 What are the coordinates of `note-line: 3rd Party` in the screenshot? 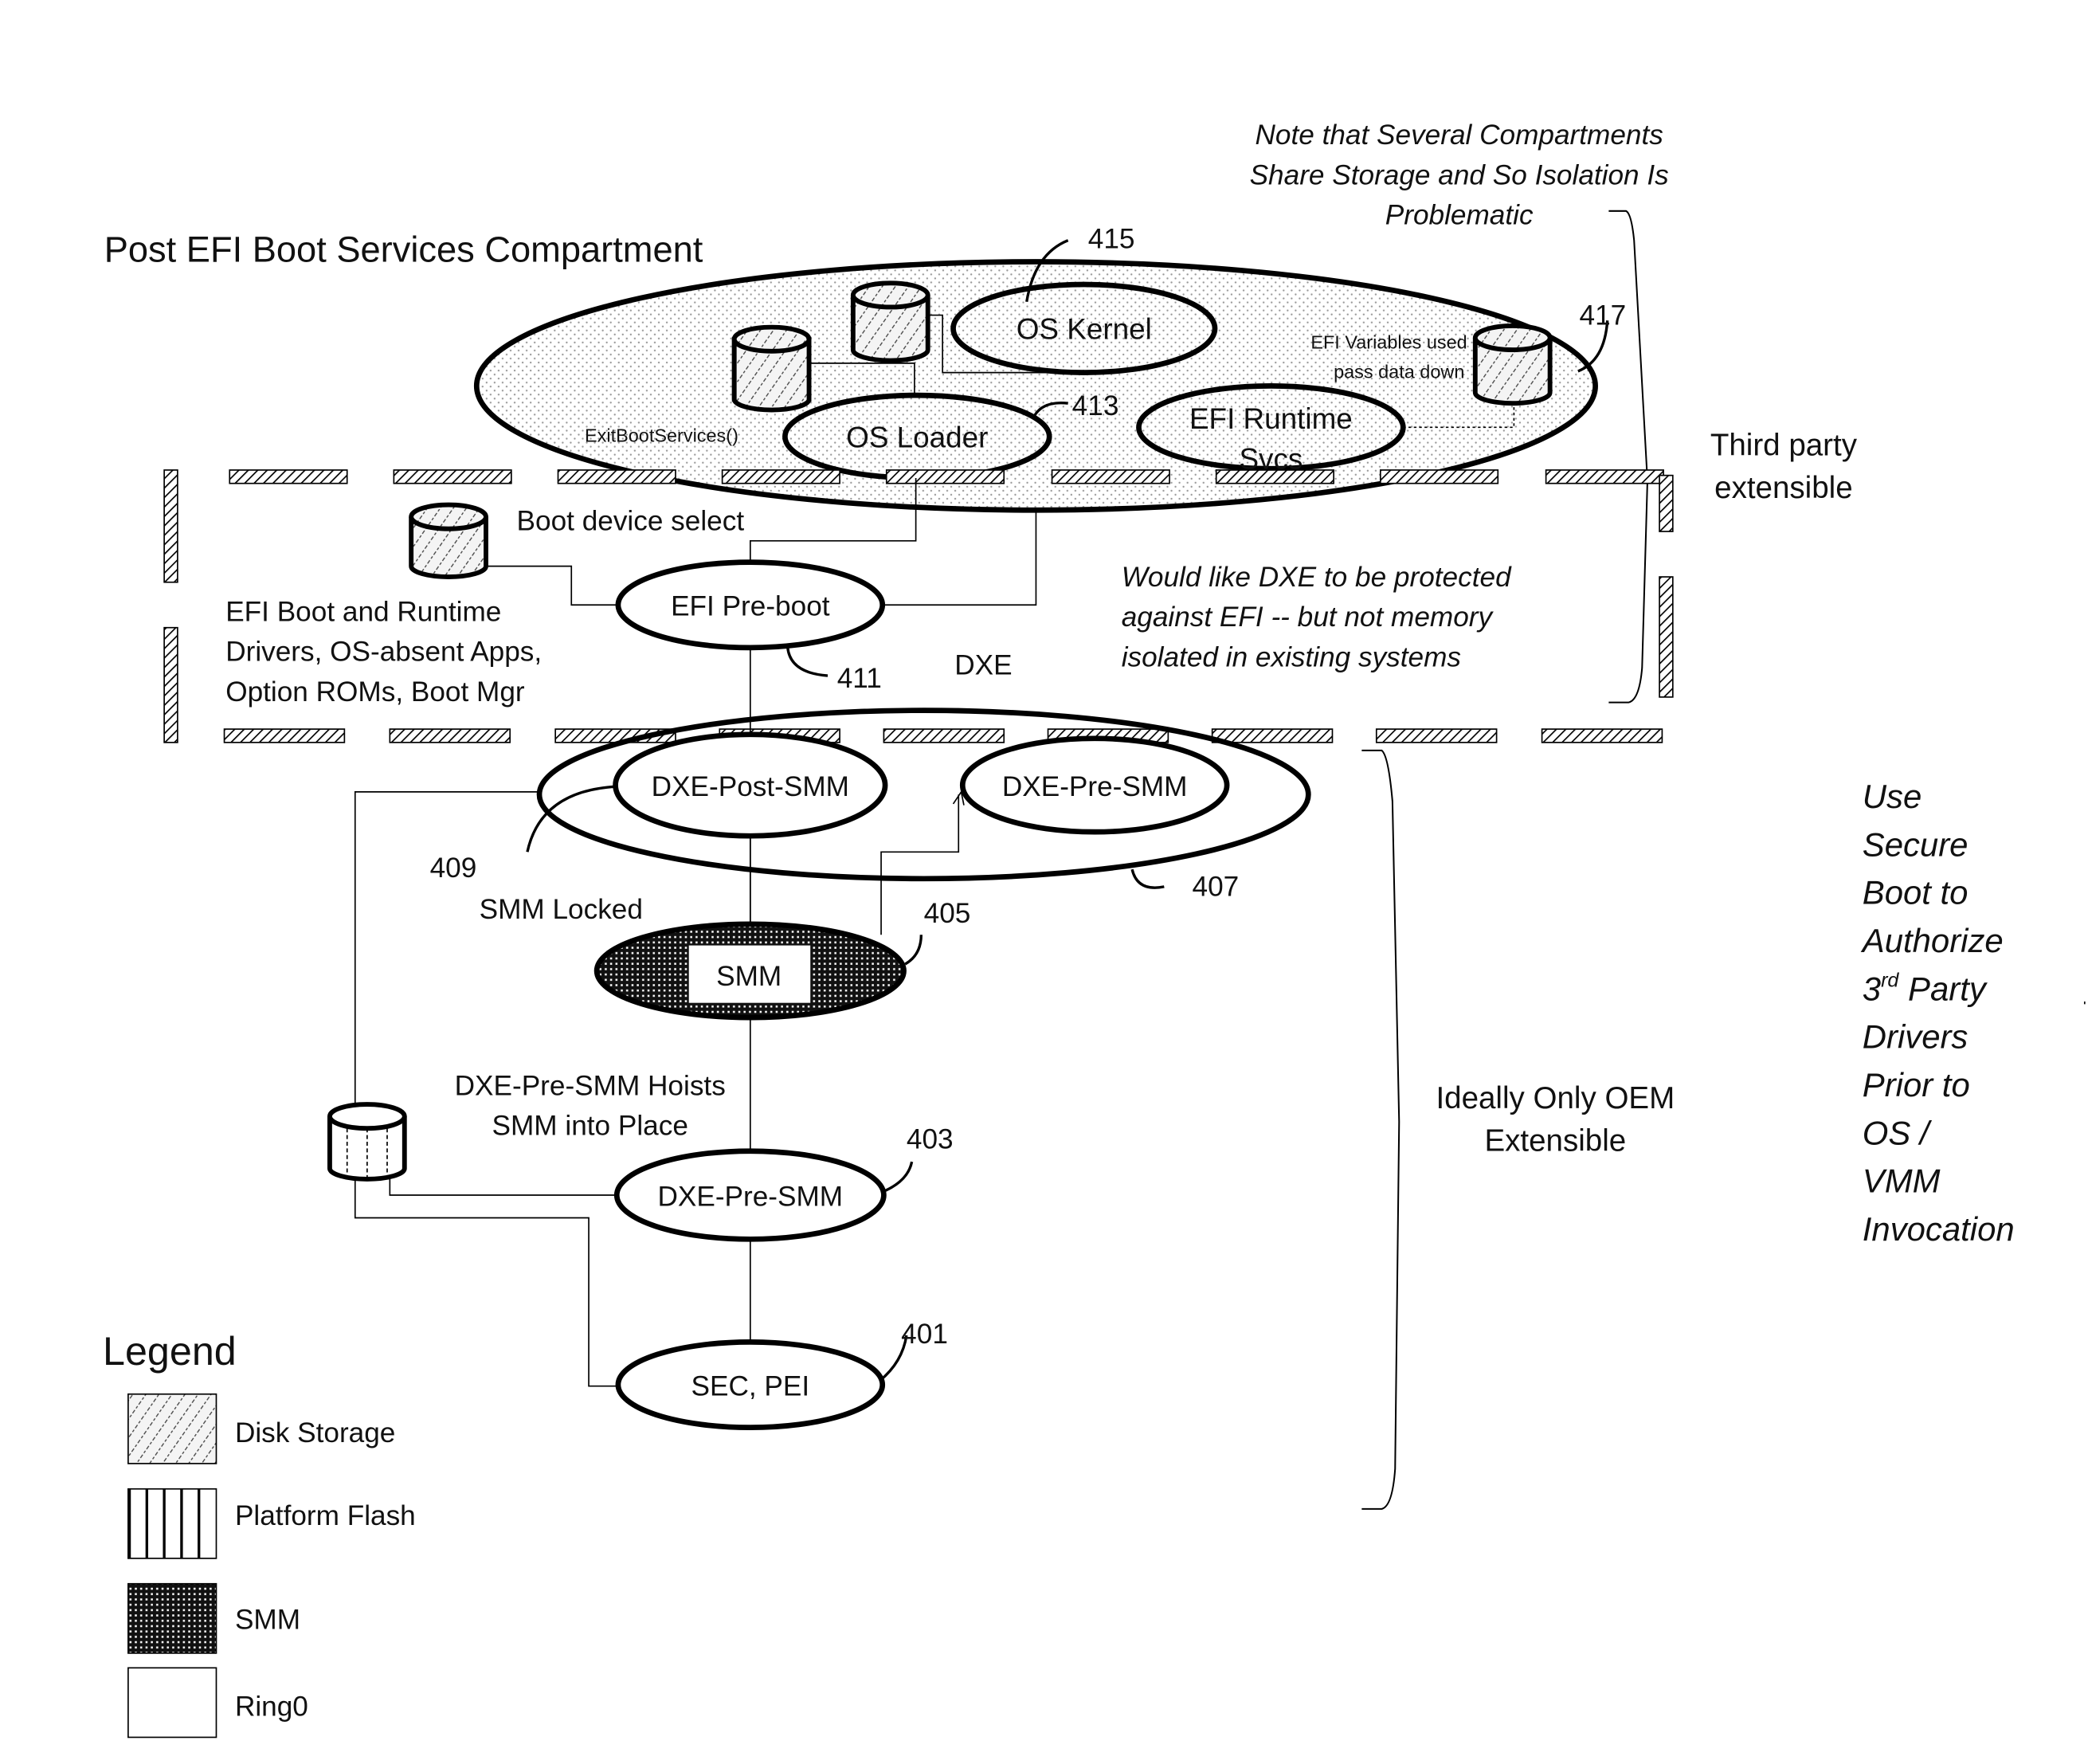 It's located at (1926, 989).